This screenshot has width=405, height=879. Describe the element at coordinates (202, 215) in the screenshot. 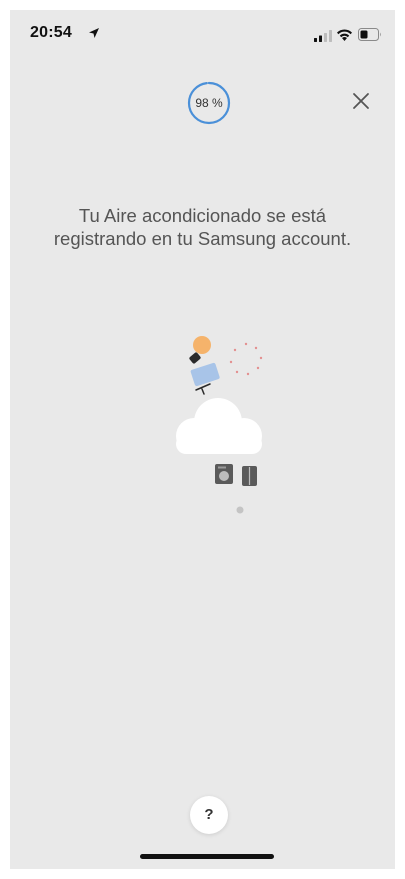

I see `status-message-line-1: Tu Aire acondicionado se está` at that location.